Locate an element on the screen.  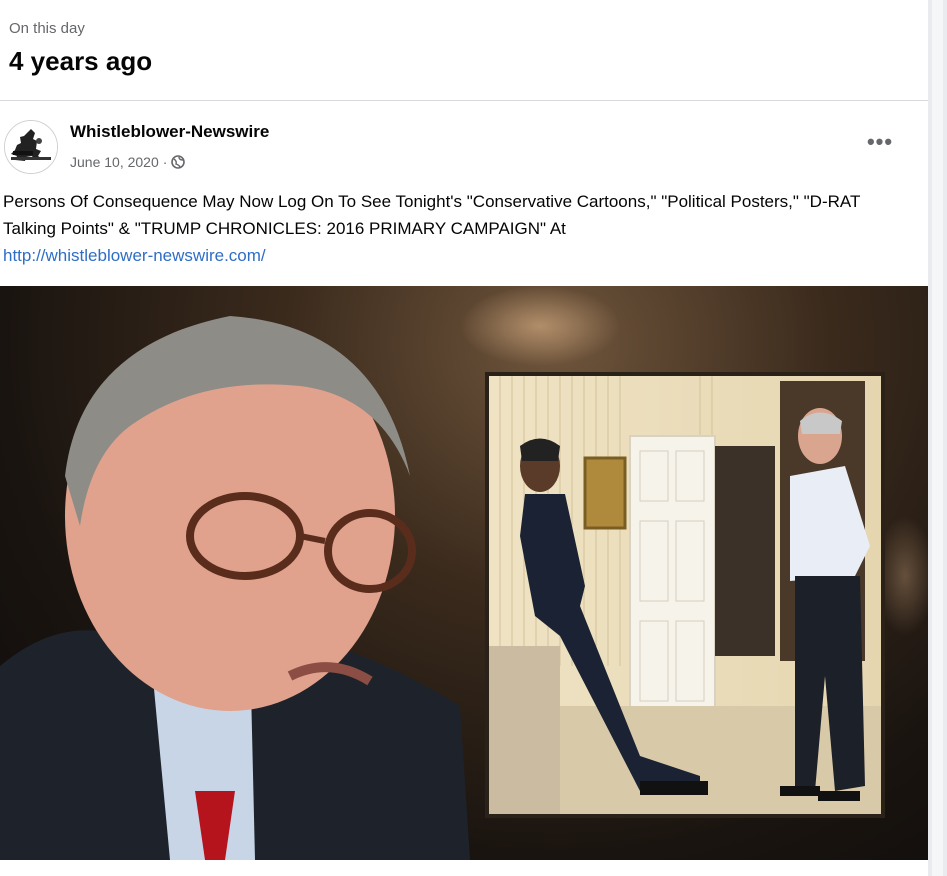
post-date: June 10, 2020 is located at coordinates (114, 162).